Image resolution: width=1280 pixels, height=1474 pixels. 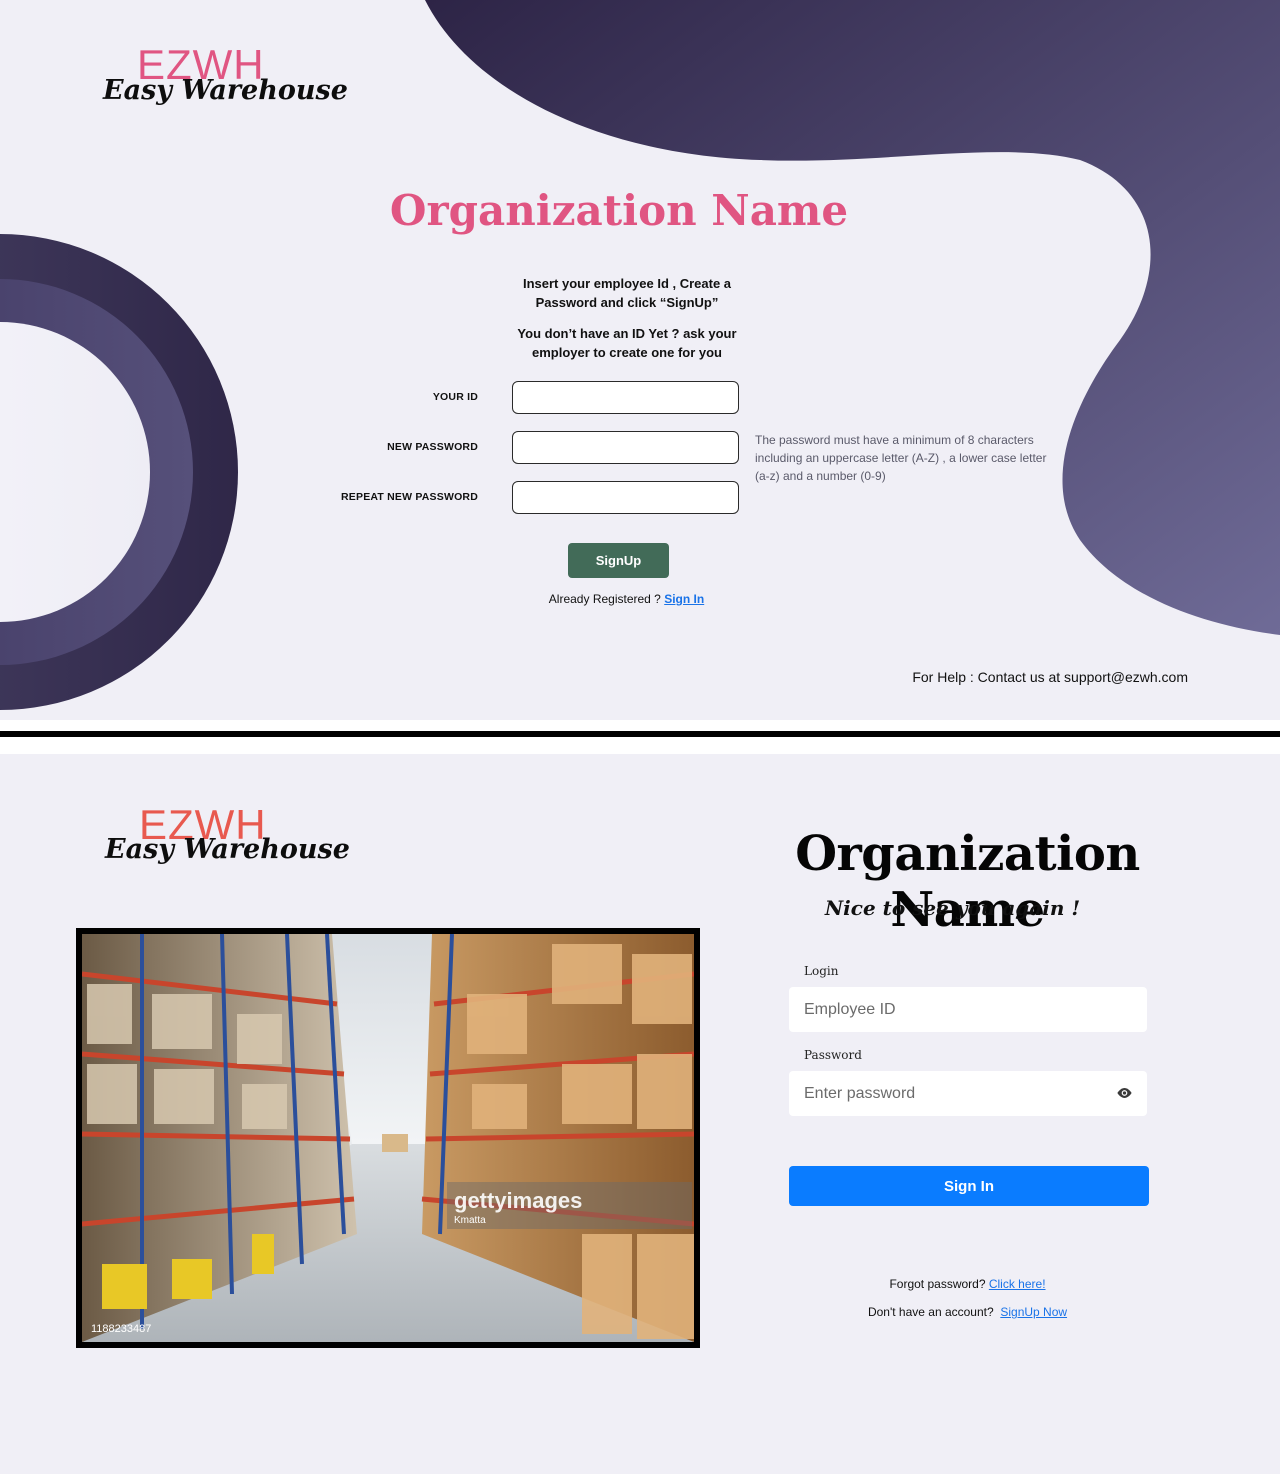 I want to click on warehouse-photo: gettyimages Kmatta 1188233487, so click(x=388, y=1138).